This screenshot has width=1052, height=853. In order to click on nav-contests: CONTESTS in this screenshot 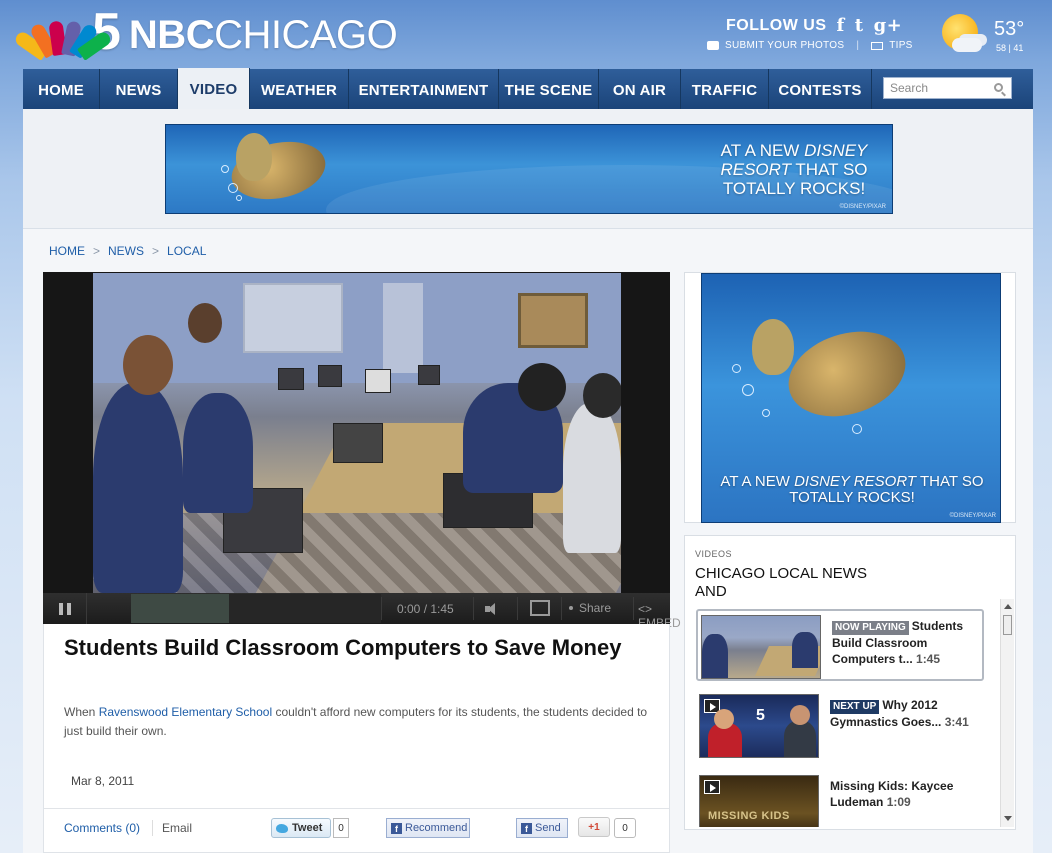, I will do `click(820, 89)`.